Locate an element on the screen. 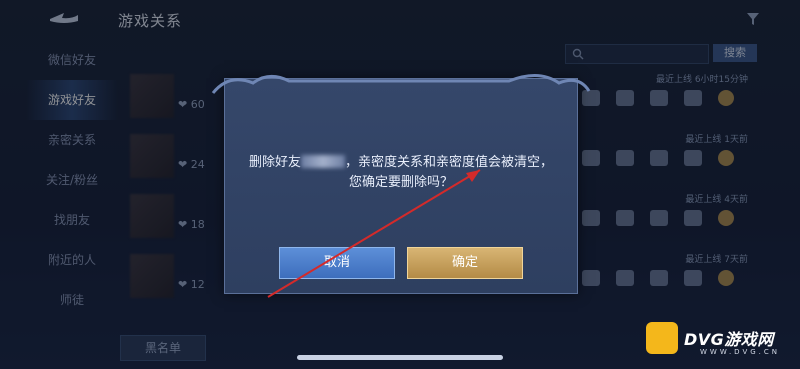  confirm-button: 确定 is located at coordinates (465, 263).